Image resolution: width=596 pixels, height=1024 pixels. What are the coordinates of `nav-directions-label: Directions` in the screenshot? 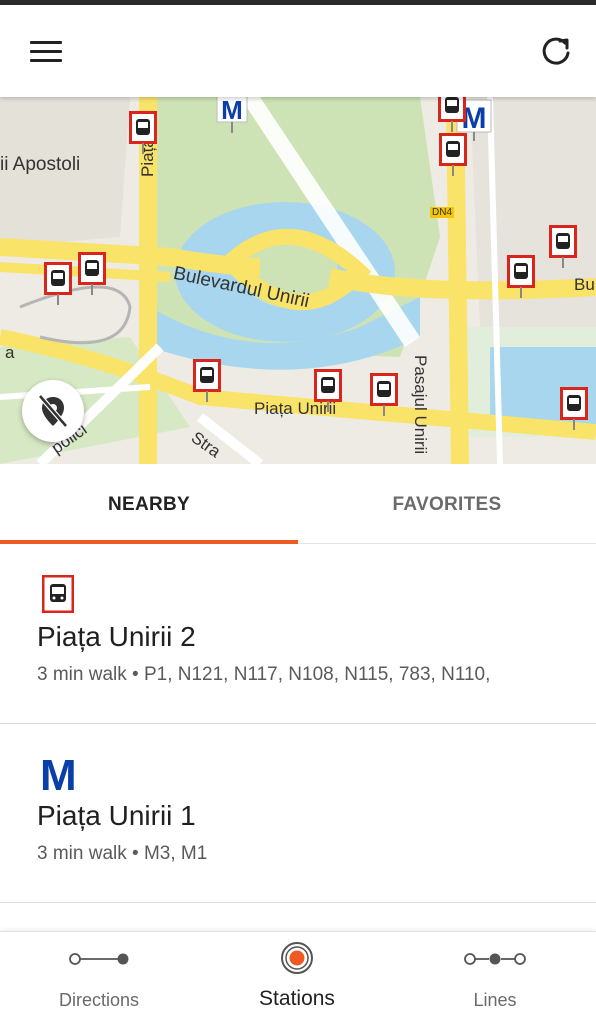 It's located at (99, 1000).